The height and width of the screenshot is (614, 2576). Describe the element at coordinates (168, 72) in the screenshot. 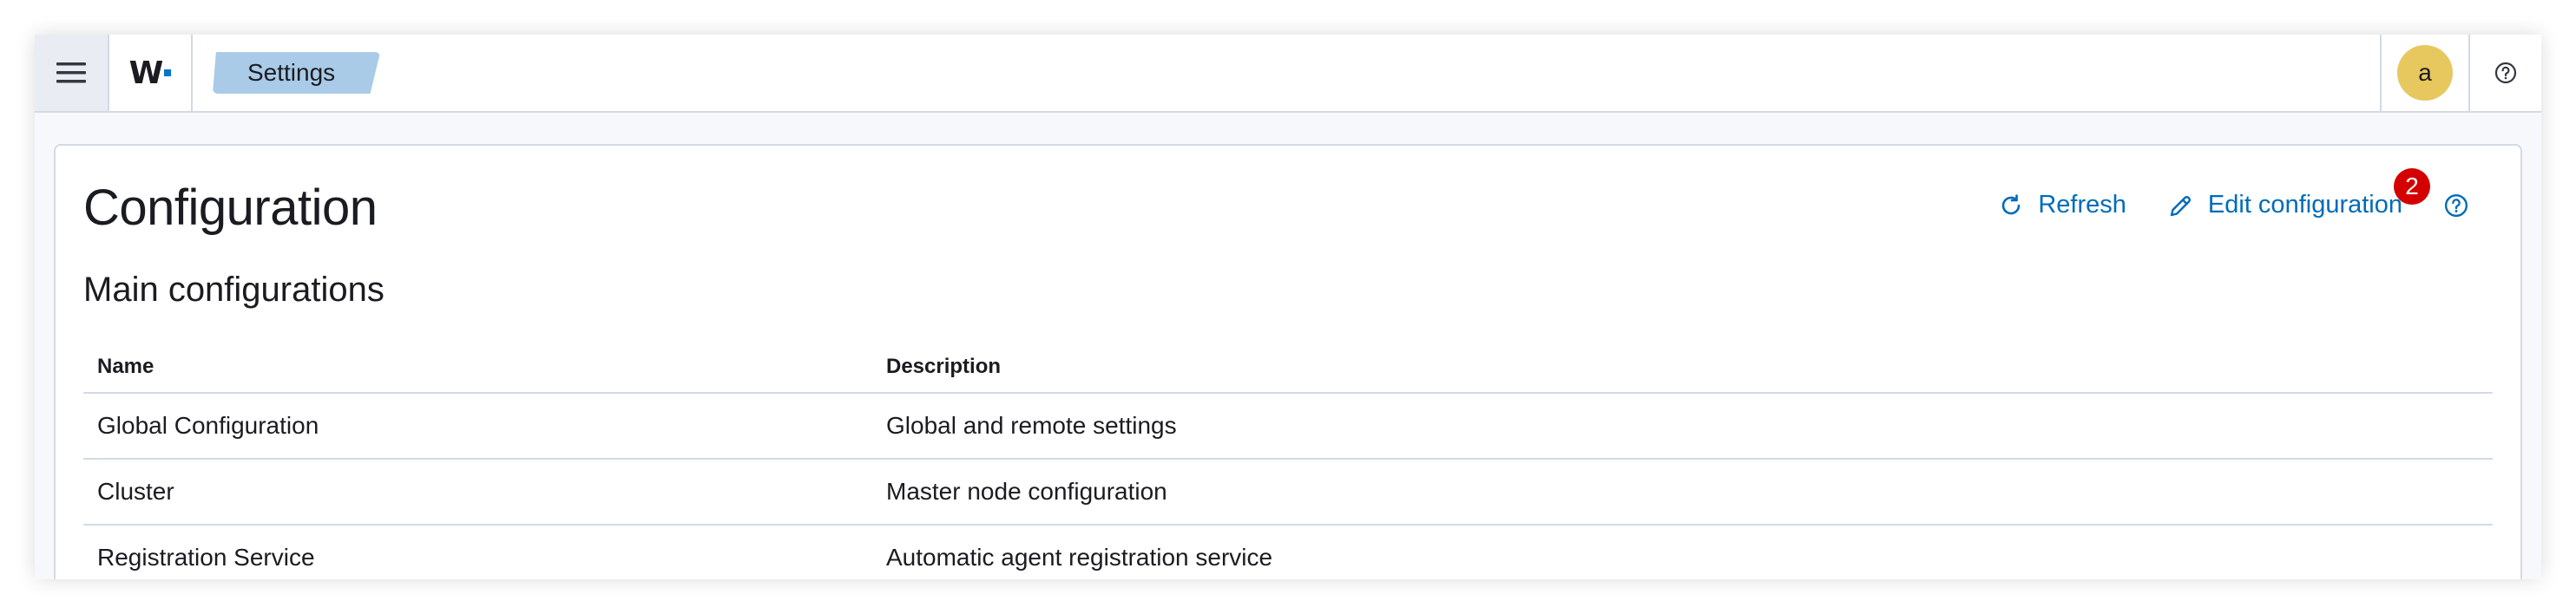

I see `logo-dot` at that location.